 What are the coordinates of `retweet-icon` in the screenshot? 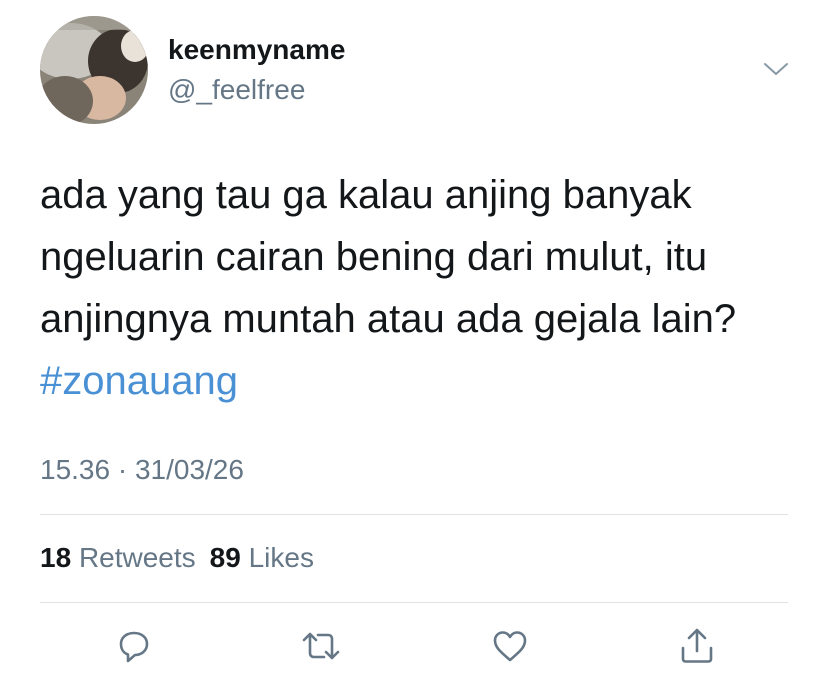 It's located at (321, 646).